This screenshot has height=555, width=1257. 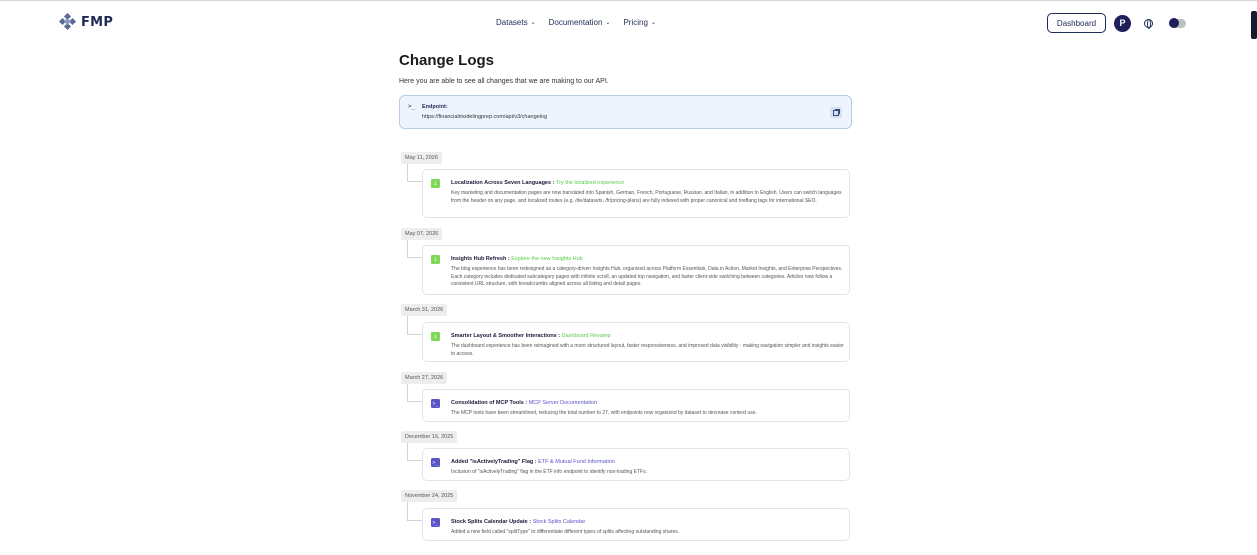 What do you see at coordinates (1122, 23) in the screenshot?
I see `avatar: P` at bounding box center [1122, 23].